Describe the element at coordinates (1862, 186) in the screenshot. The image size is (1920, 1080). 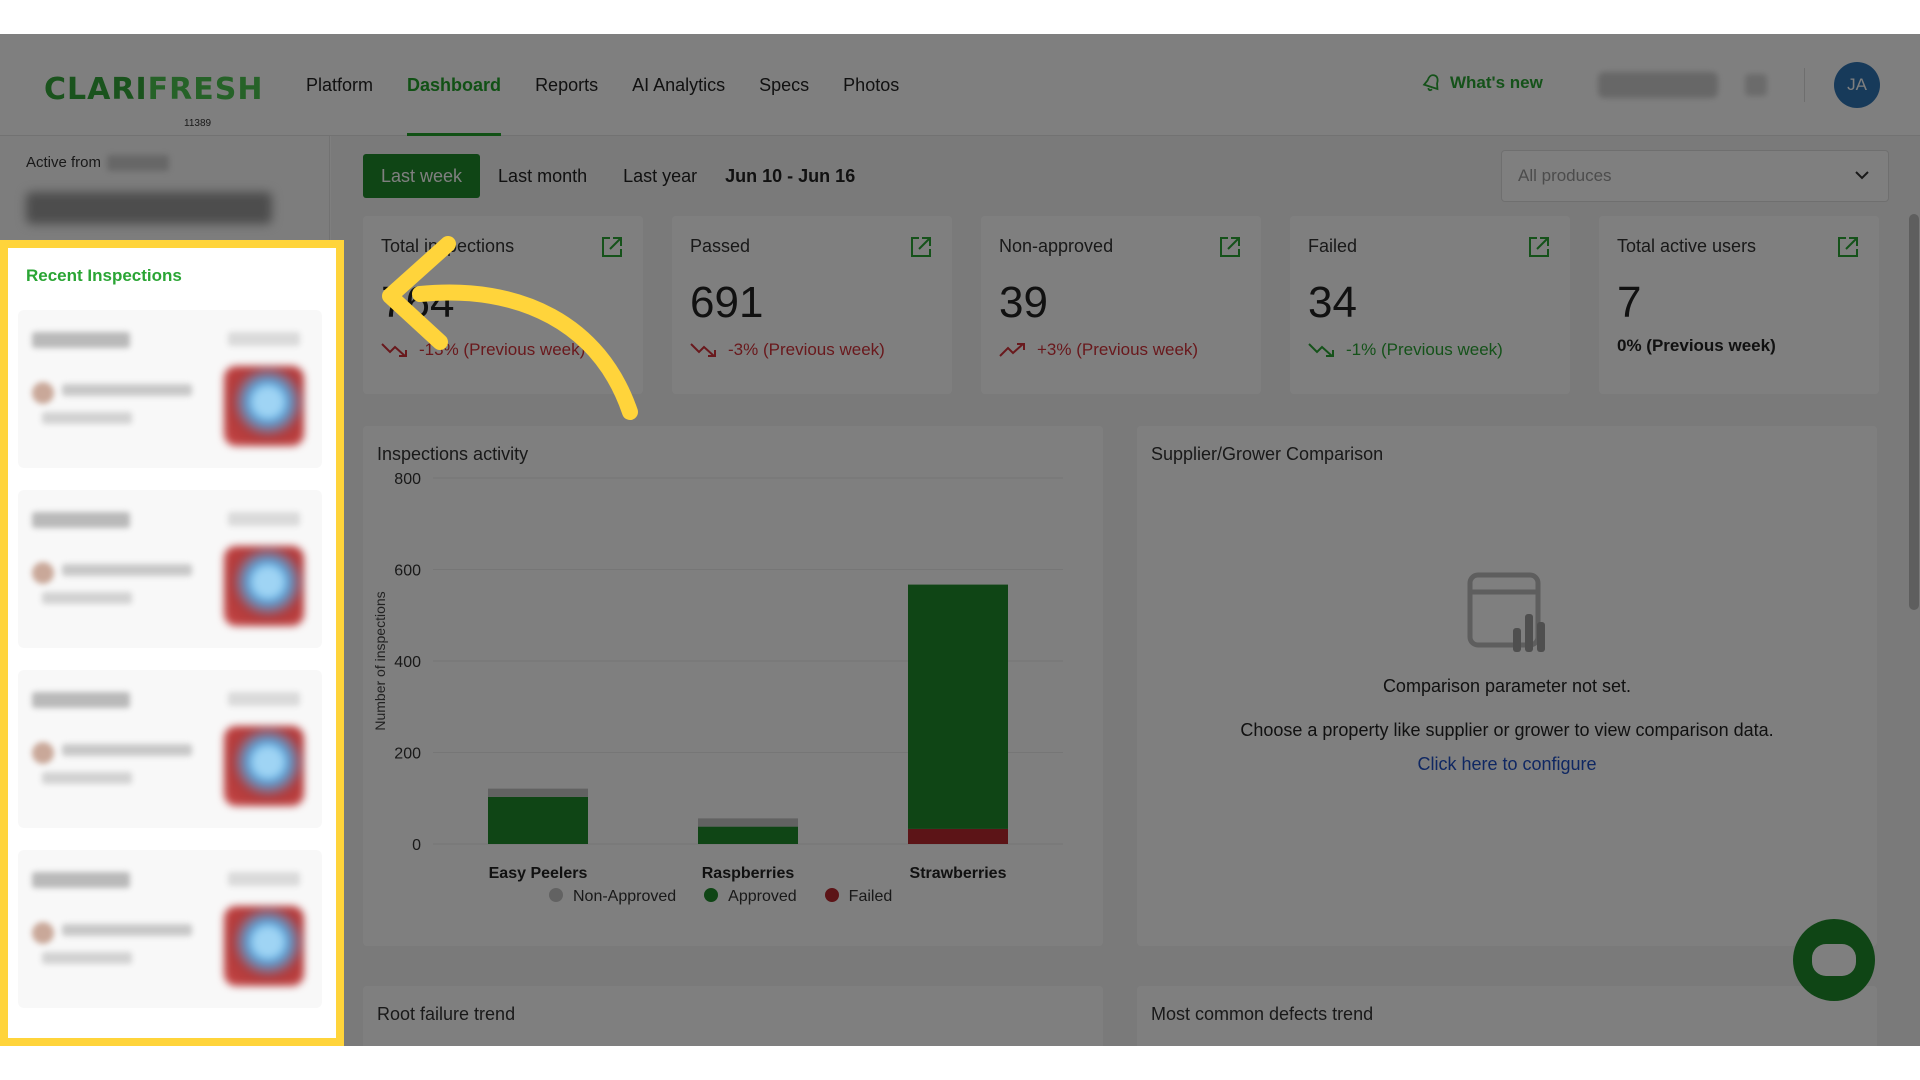
I see `chevron-down-icon` at that location.